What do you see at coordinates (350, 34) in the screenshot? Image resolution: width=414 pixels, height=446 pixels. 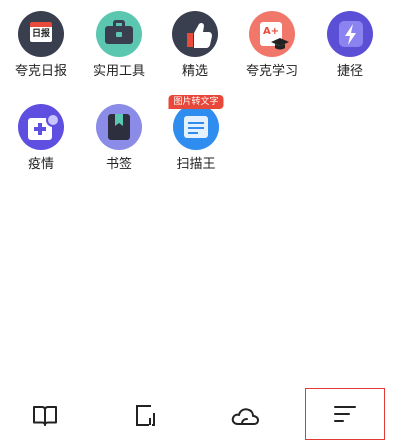 I see `shortcut-lightning-icon` at bounding box center [350, 34].